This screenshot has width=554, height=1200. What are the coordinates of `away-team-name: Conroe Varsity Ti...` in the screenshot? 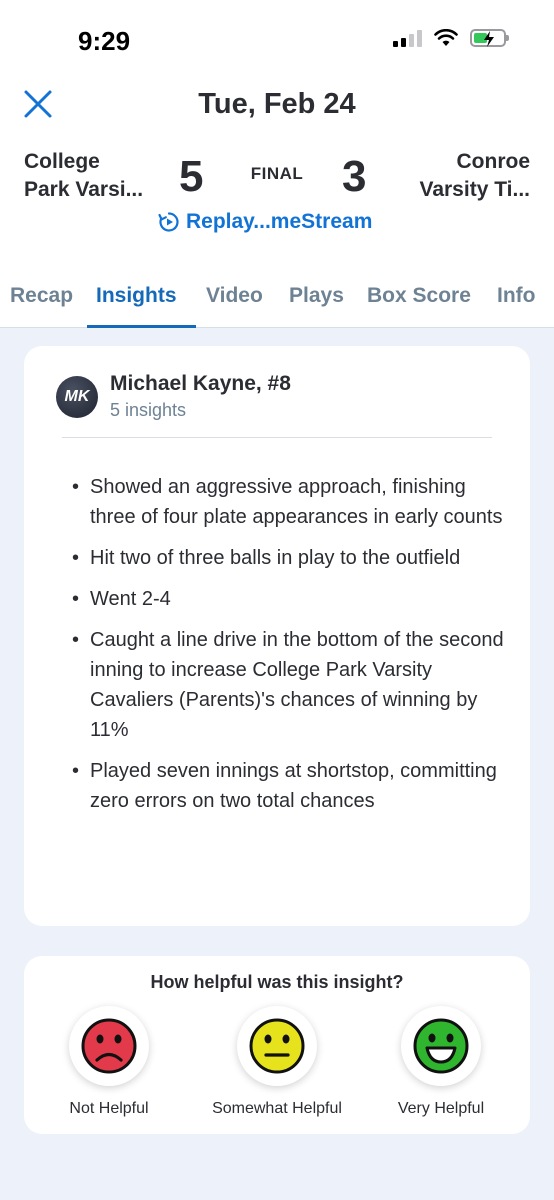 It's located at (474, 176).